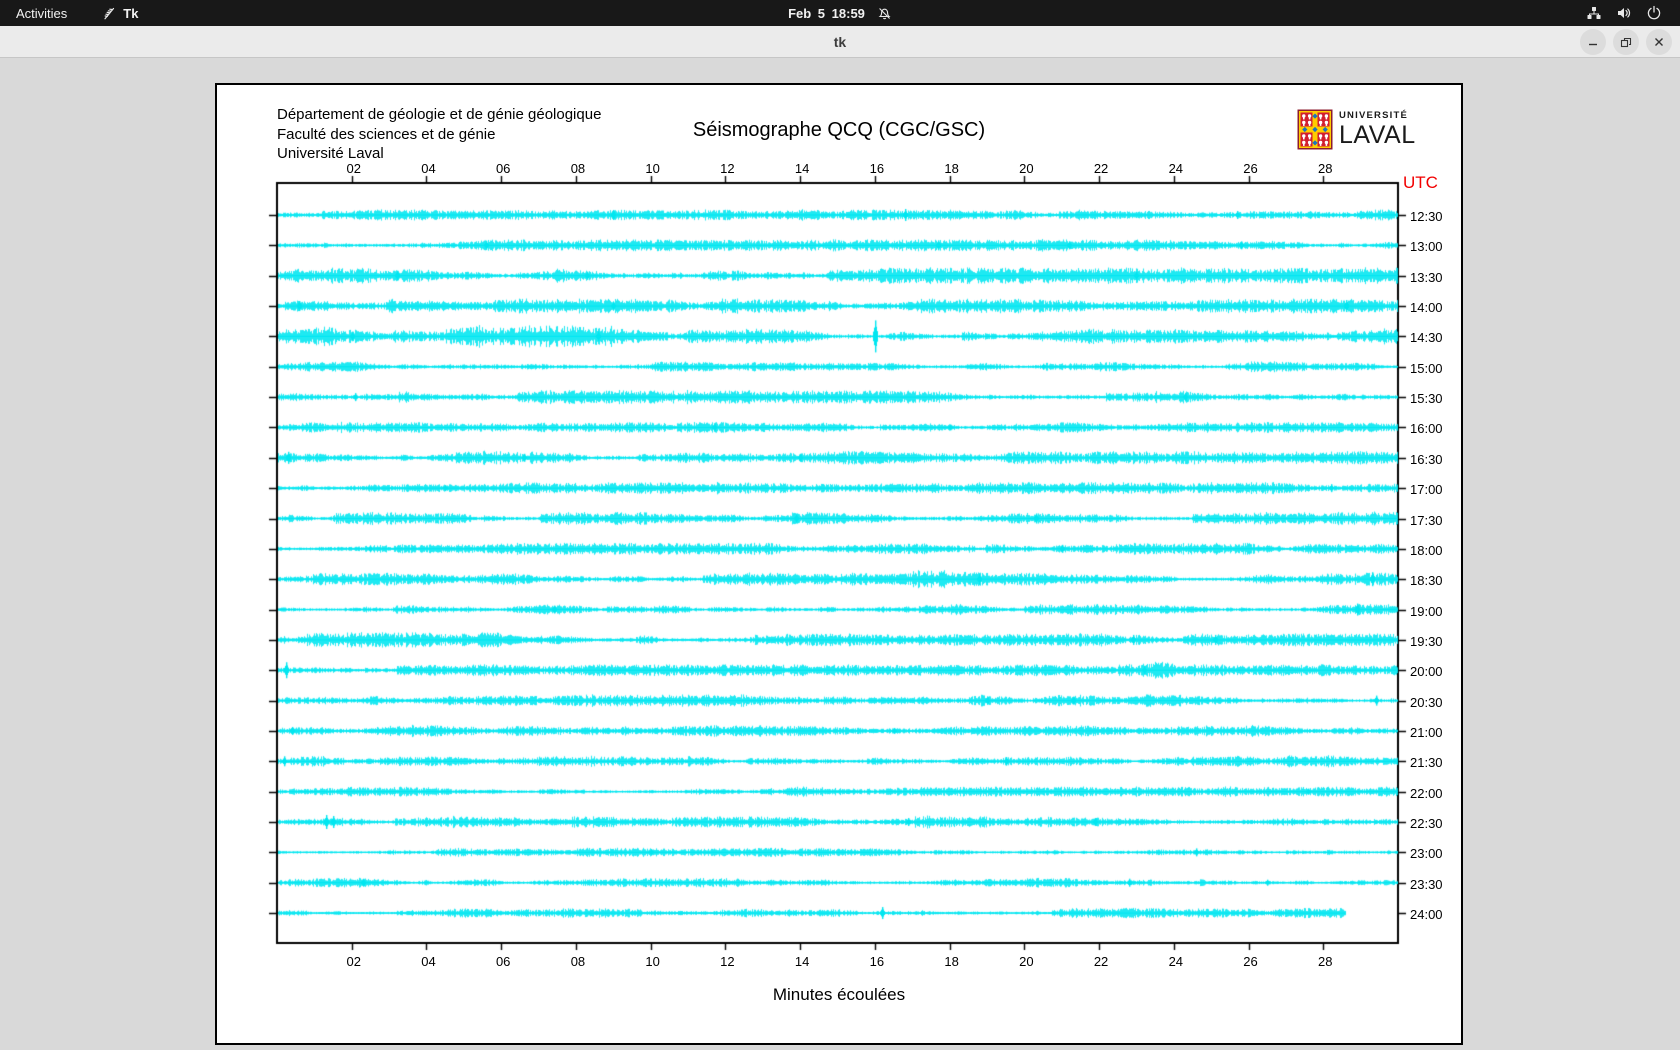  What do you see at coordinates (428, 961) in the screenshot?
I see `x-tick-label-bottom: 04` at bounding box center [428, 961].